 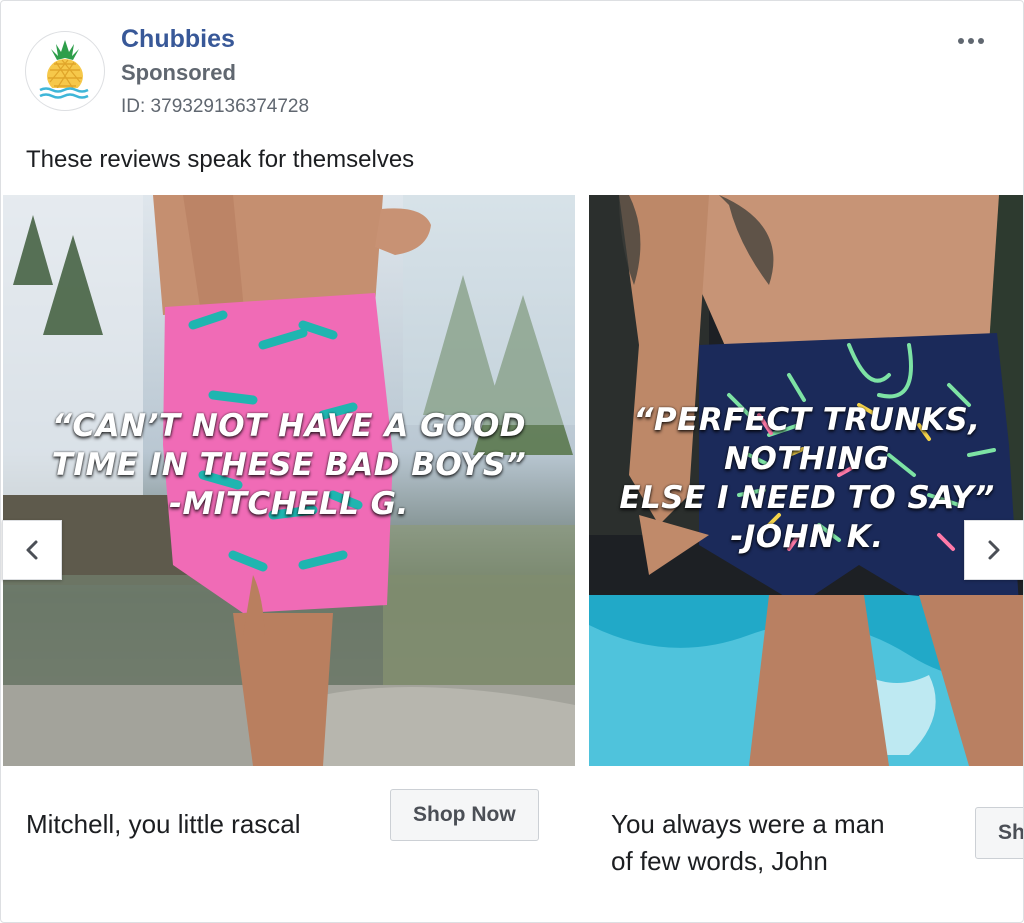 I want to click on ad-id: ID: 379329136374728, so click(x=215, y=106).